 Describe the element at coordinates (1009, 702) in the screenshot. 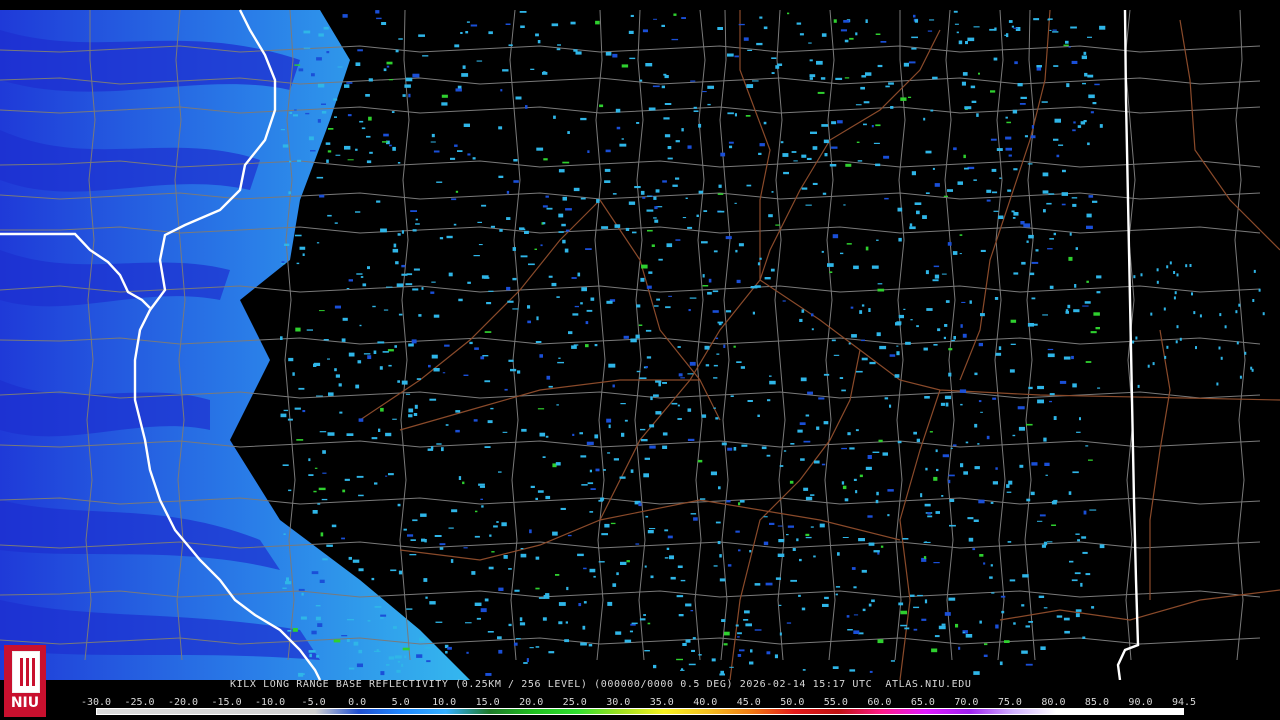

I see `colorbar-label: 75.0` at that location.